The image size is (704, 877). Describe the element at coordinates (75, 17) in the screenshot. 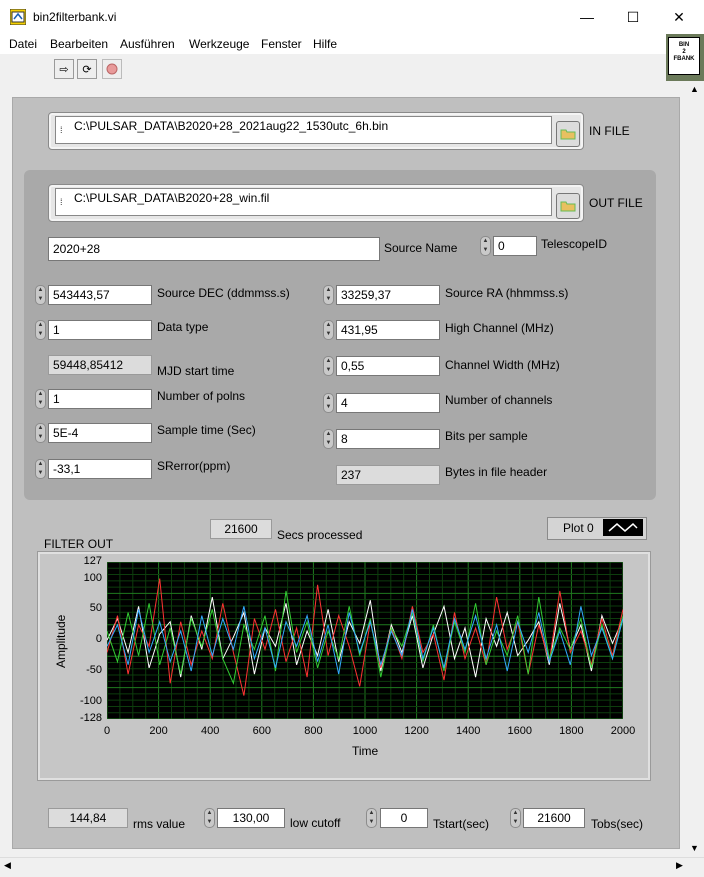

I see `window-title: bin2filterbank.vi` at that location.